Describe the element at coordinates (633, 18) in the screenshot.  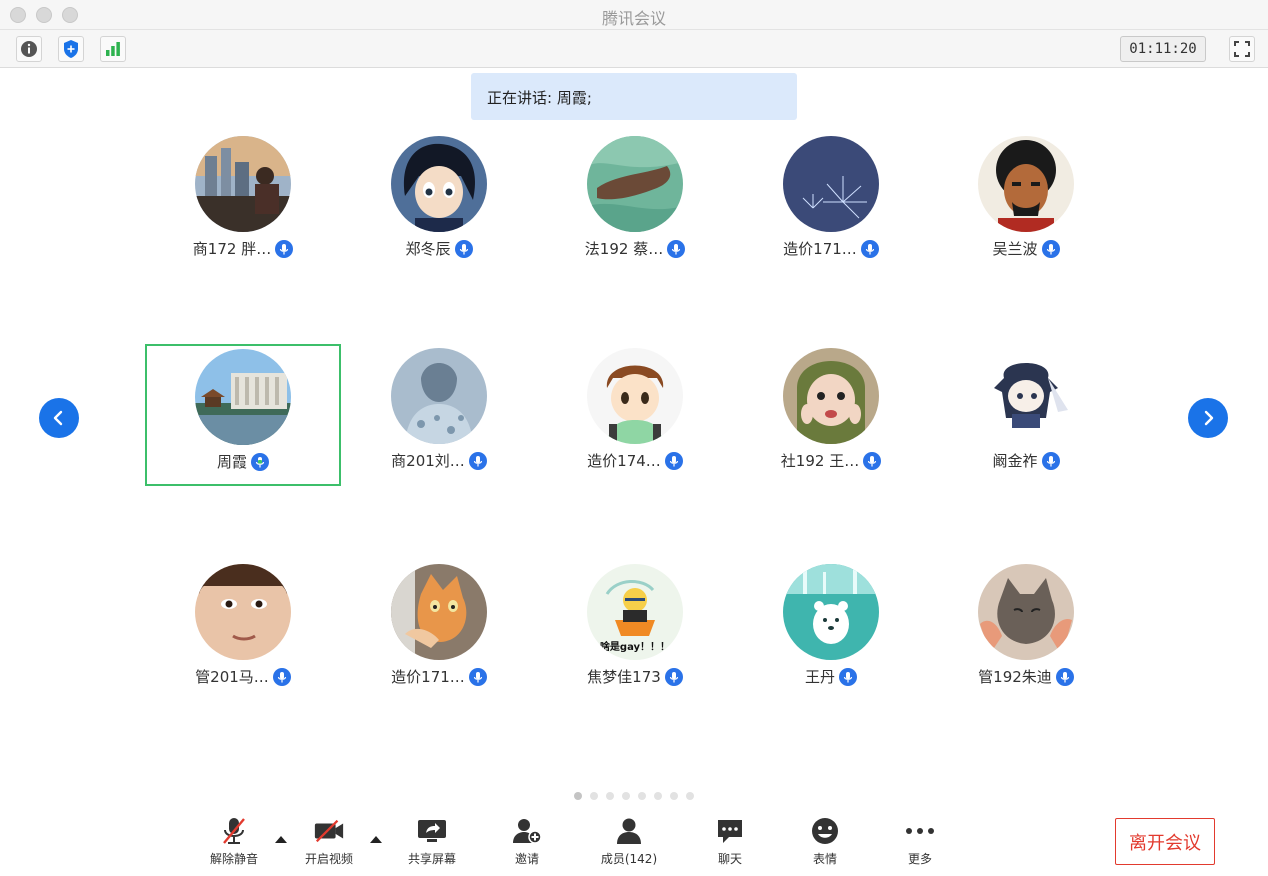
I see `window-title: 腾讯会议` at that location.